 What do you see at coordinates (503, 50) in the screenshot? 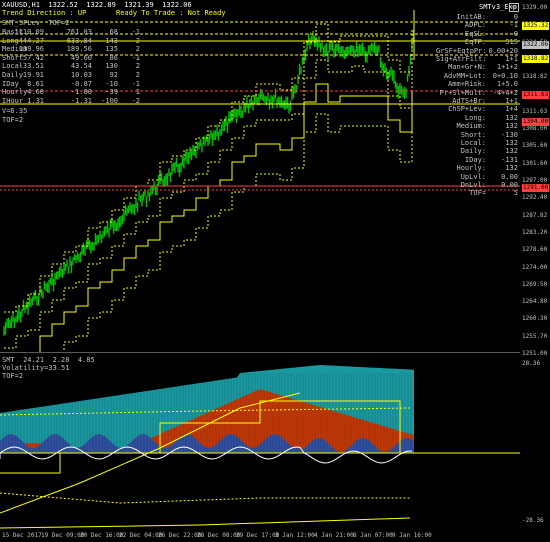
I see `panel-value: 0.00+20` at bounding box center [503, 50].